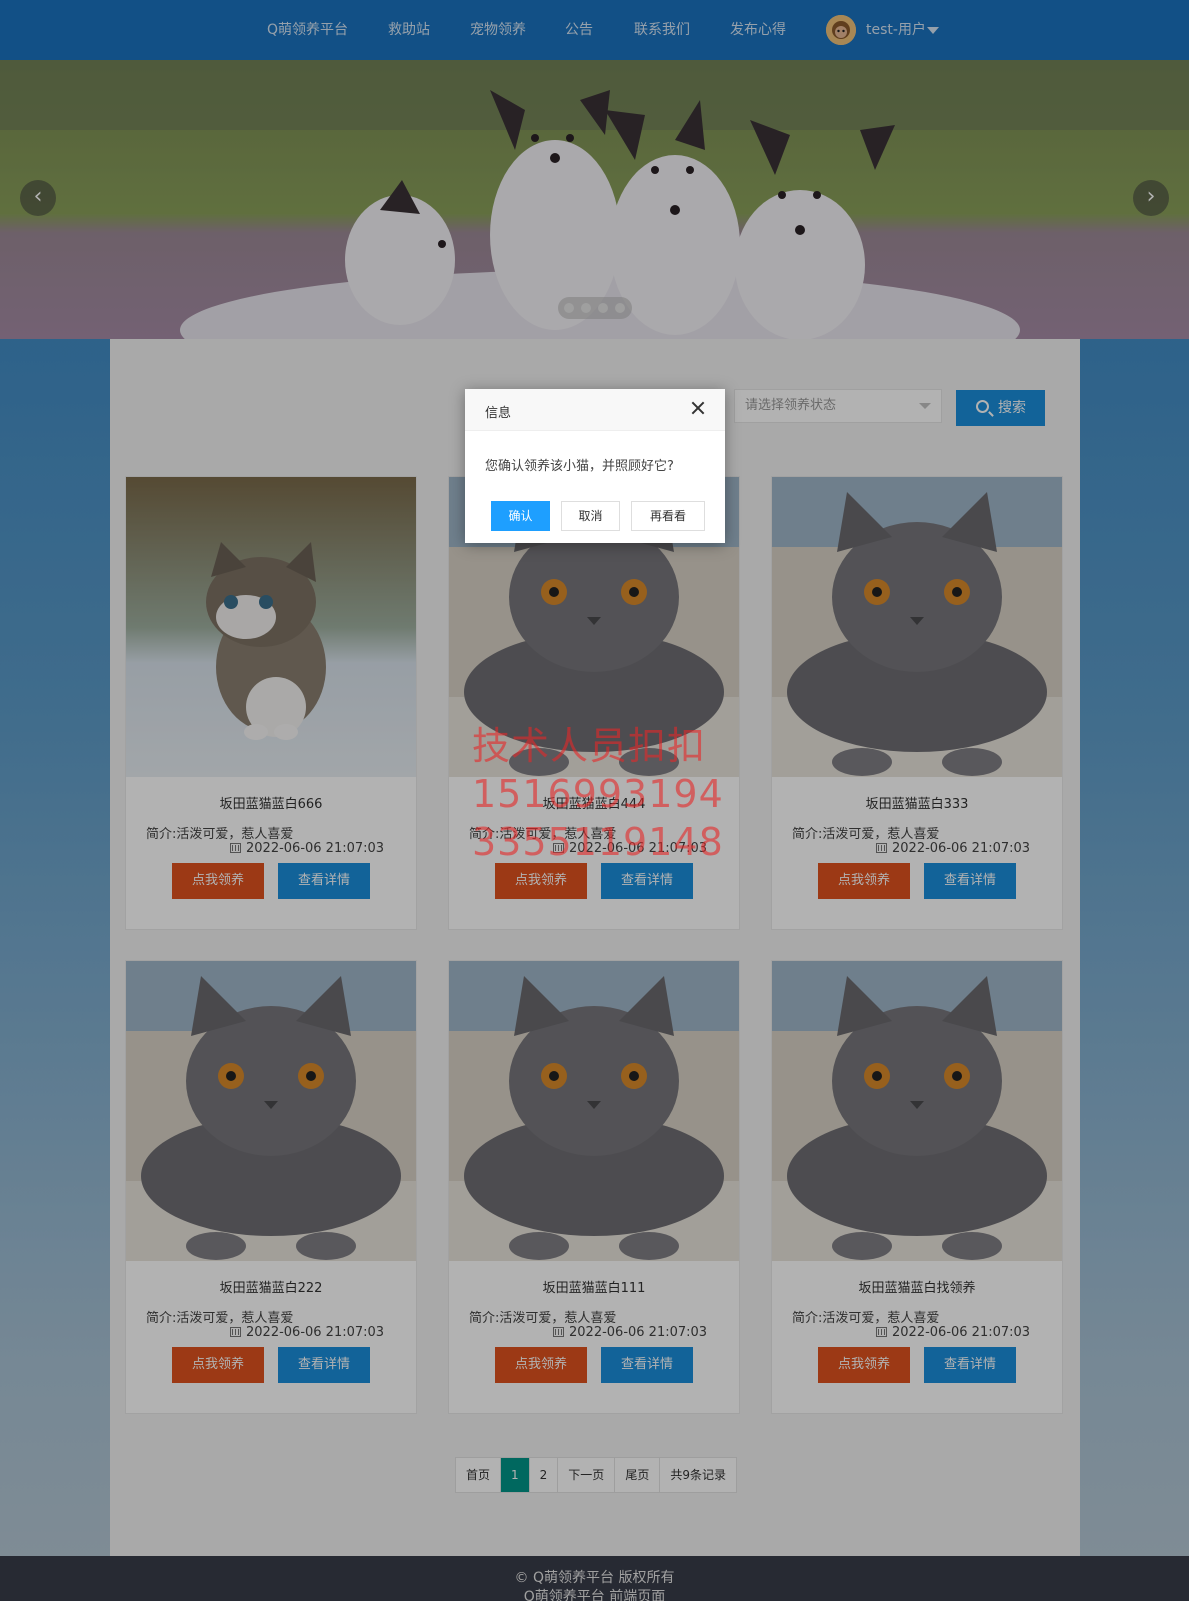 The image size is (1189, 1601). What do you see at coordinates (520, 516) in the screenshot?
I see `confirm-button: 确认` at bounding box center [520, 516].